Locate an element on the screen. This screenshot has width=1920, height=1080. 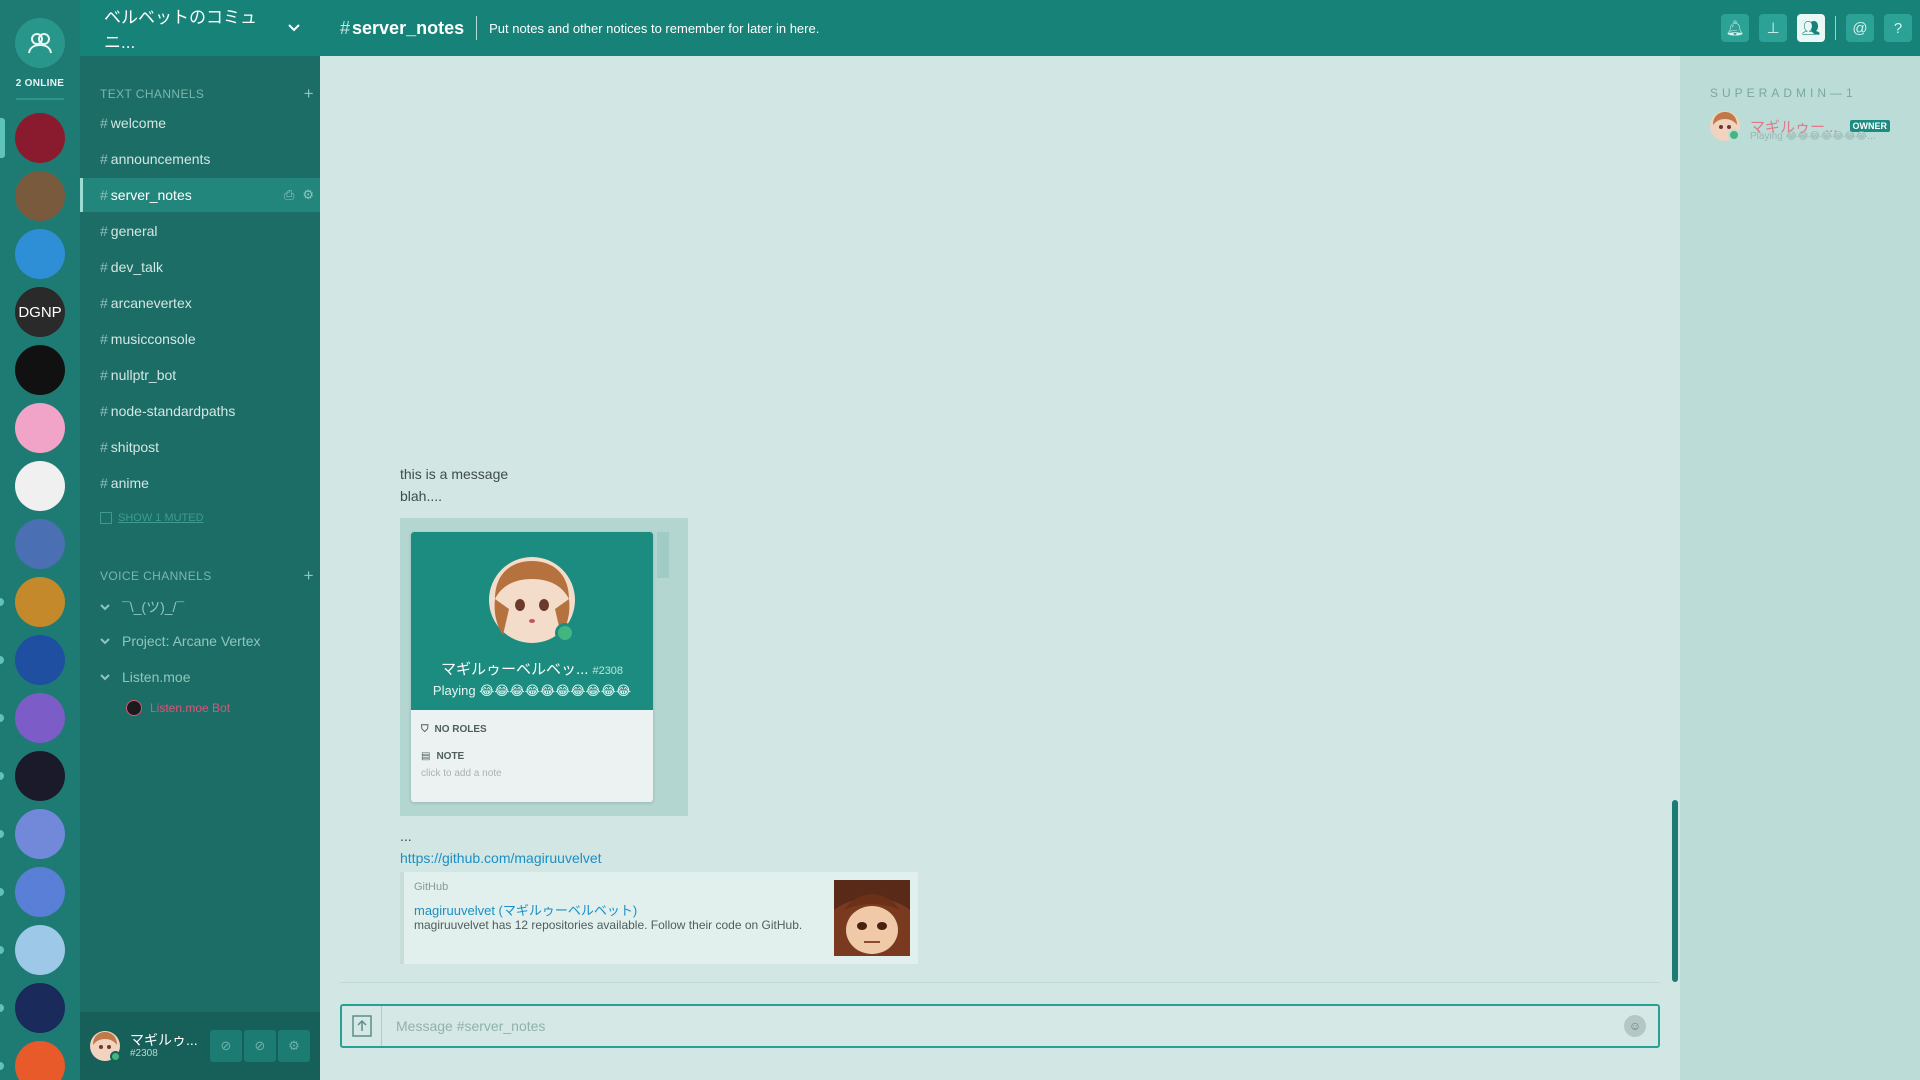
bell-icon: 🔔︎ is located at coordinates (1735, 28).